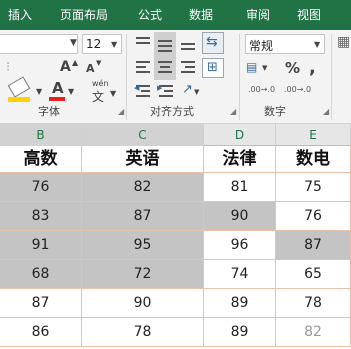  What do you see at coordinates (143, 274) in the screenshot?
I see `table-cell: 72` at bounding box center [143, 274].